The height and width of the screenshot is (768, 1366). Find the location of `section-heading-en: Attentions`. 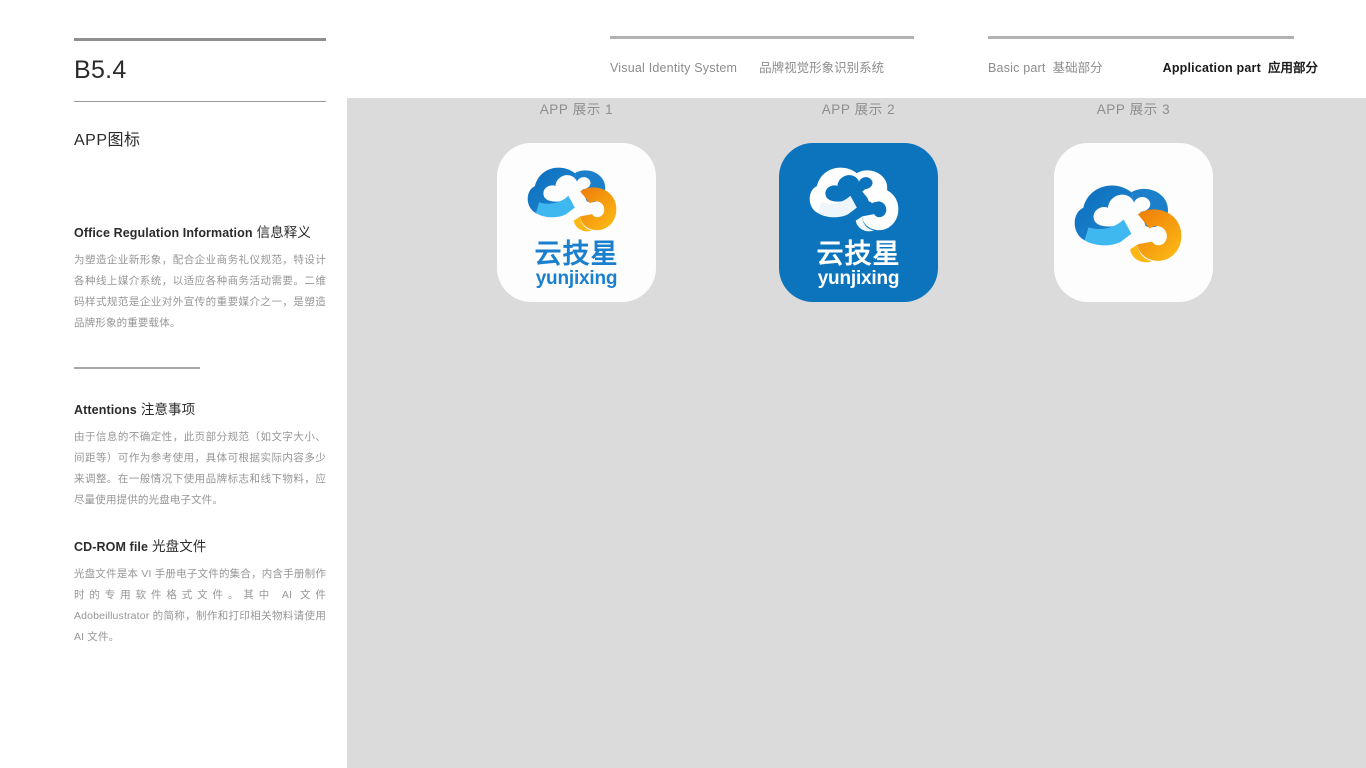

section-heading-en: Attentions is located at coordinates (105, 409).